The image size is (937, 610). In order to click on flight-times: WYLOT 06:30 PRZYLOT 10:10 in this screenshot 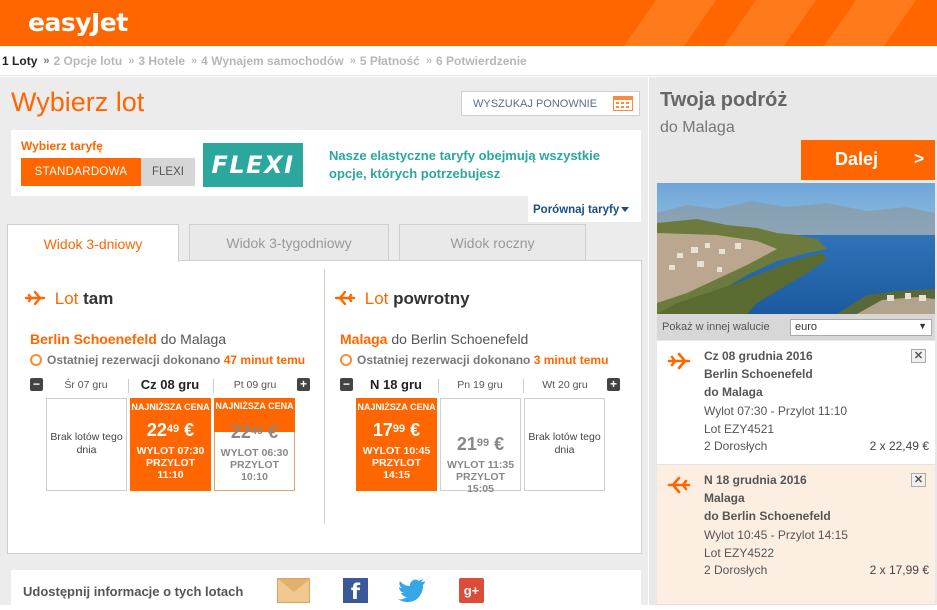, I will do `click(254, 465)`.